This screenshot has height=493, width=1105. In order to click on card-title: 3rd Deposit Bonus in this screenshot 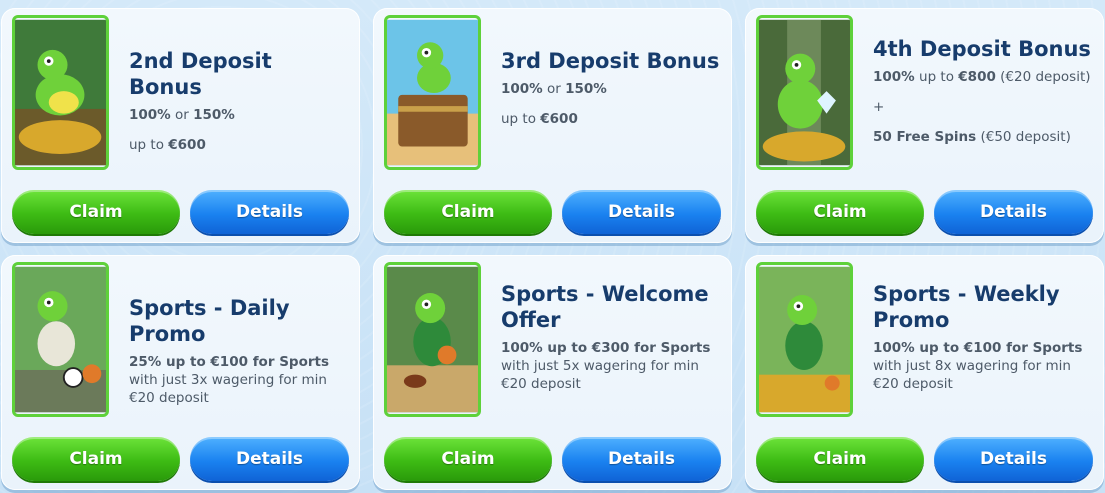, I will do `click(610, 61)`.